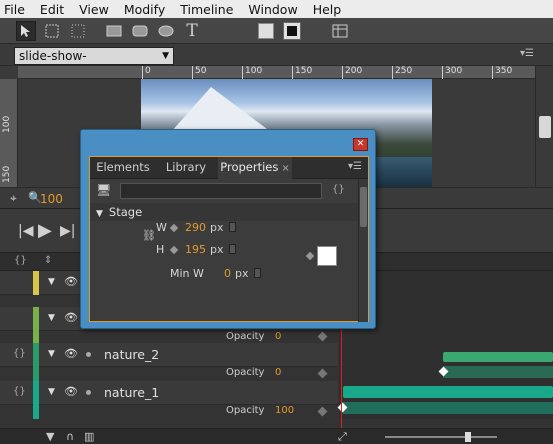 The image size is (553, 444). I want to click on grid-icon, so click(340, 31).